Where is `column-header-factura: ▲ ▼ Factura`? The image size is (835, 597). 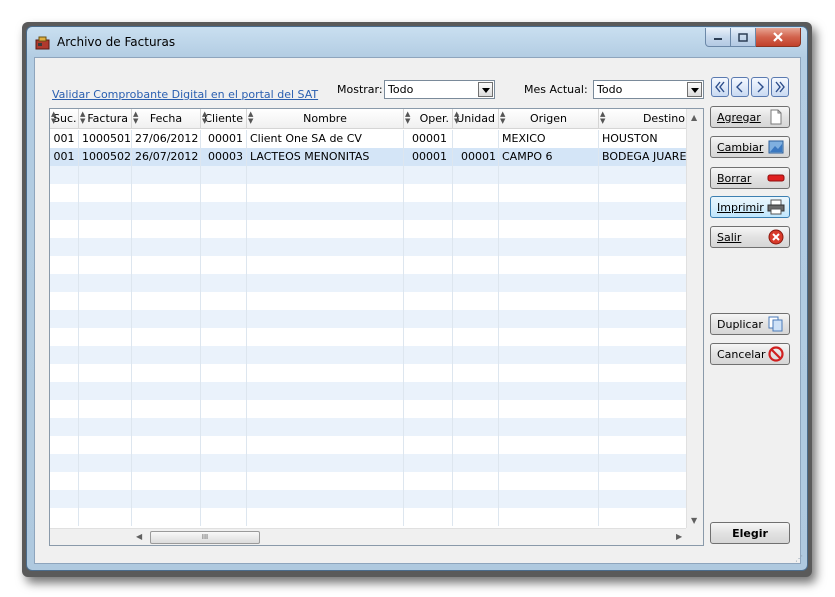
column-header-factura: ▲ ▼ Factura is located at coordinates (105, 119).